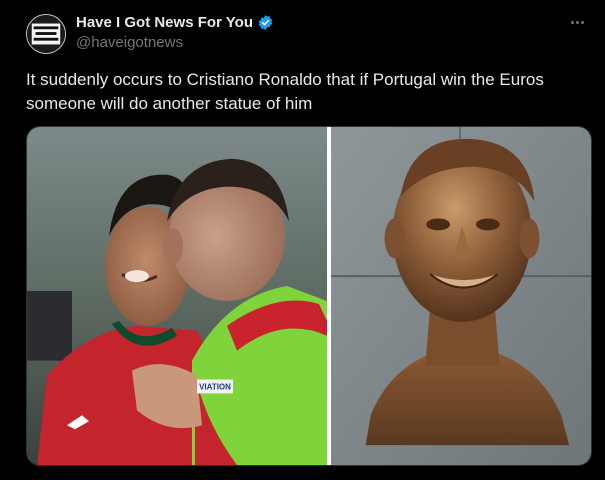  What do you see at coordinates (577, 22) in the screenshot?
I see `more-options-icon` at bounding box center [577, 22].